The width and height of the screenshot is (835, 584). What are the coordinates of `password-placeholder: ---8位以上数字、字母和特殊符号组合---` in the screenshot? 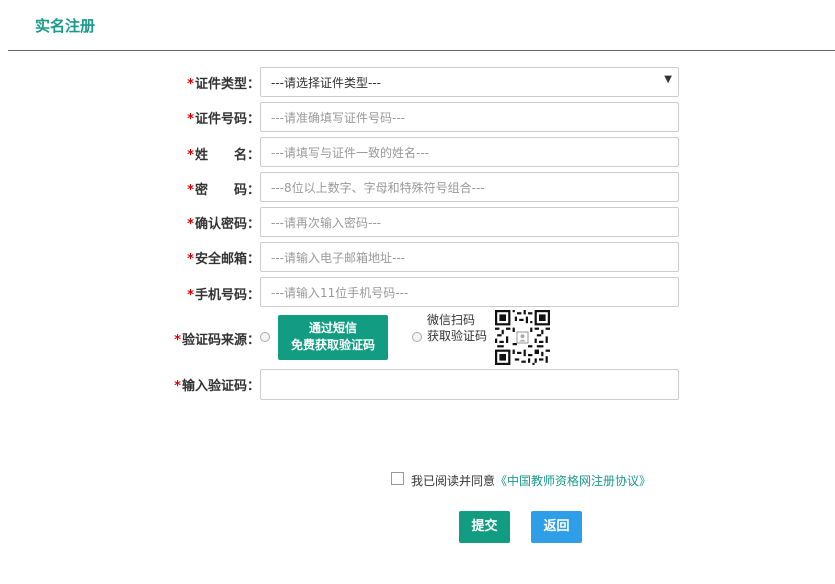 It's located at (378, 188).